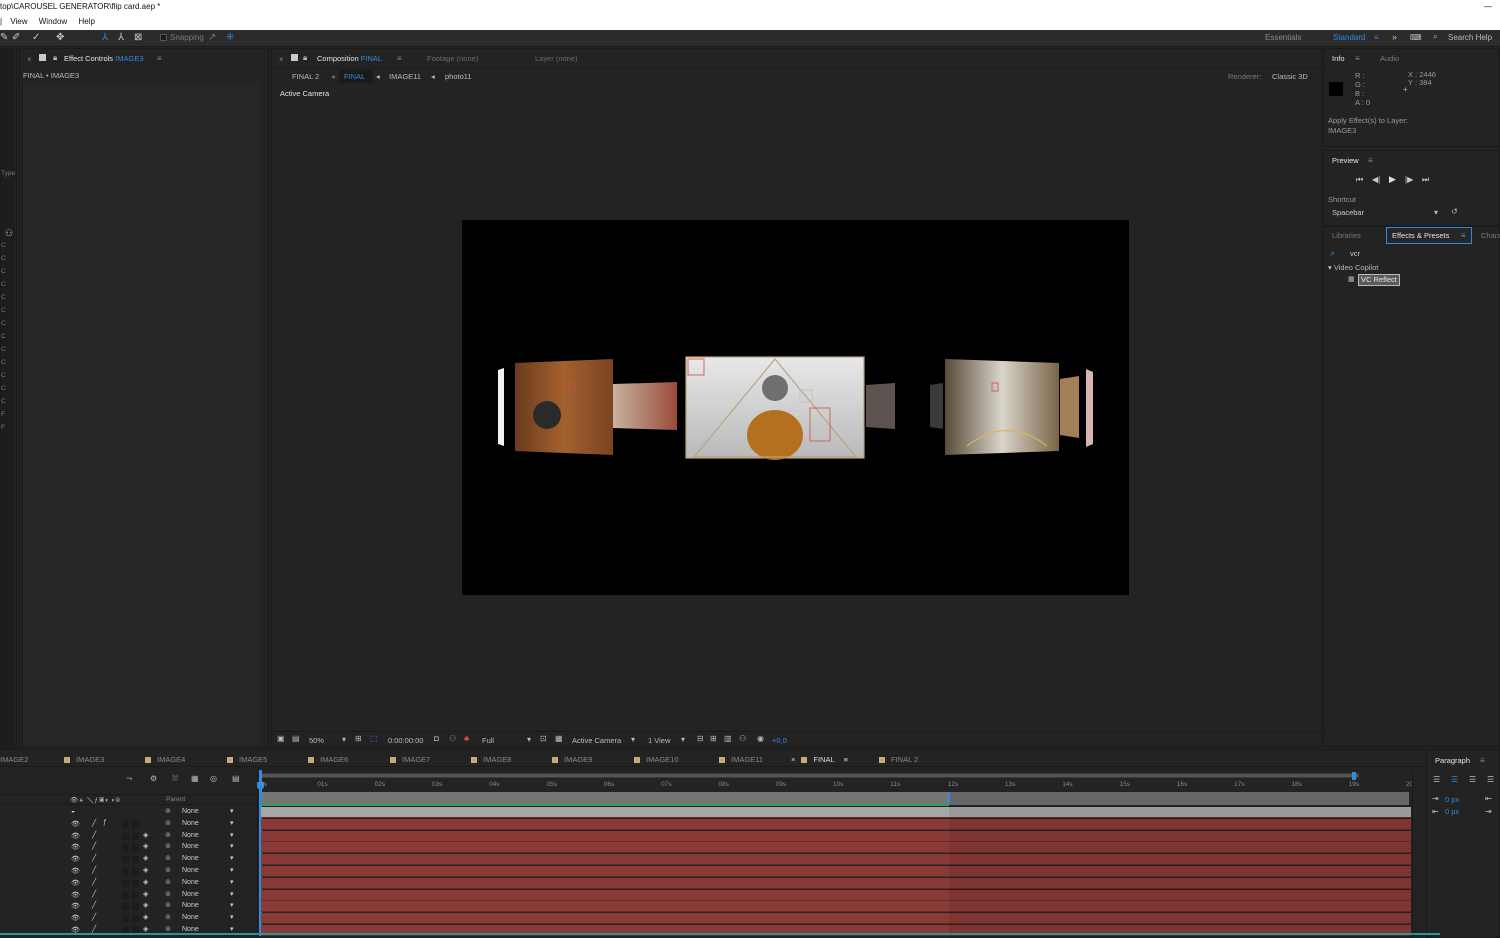 The width and height of the screenshot is (1500, 938). Describe the element at coordinates (1392, 179) in the screenshot. I see `play-icon: ▶` at that location.